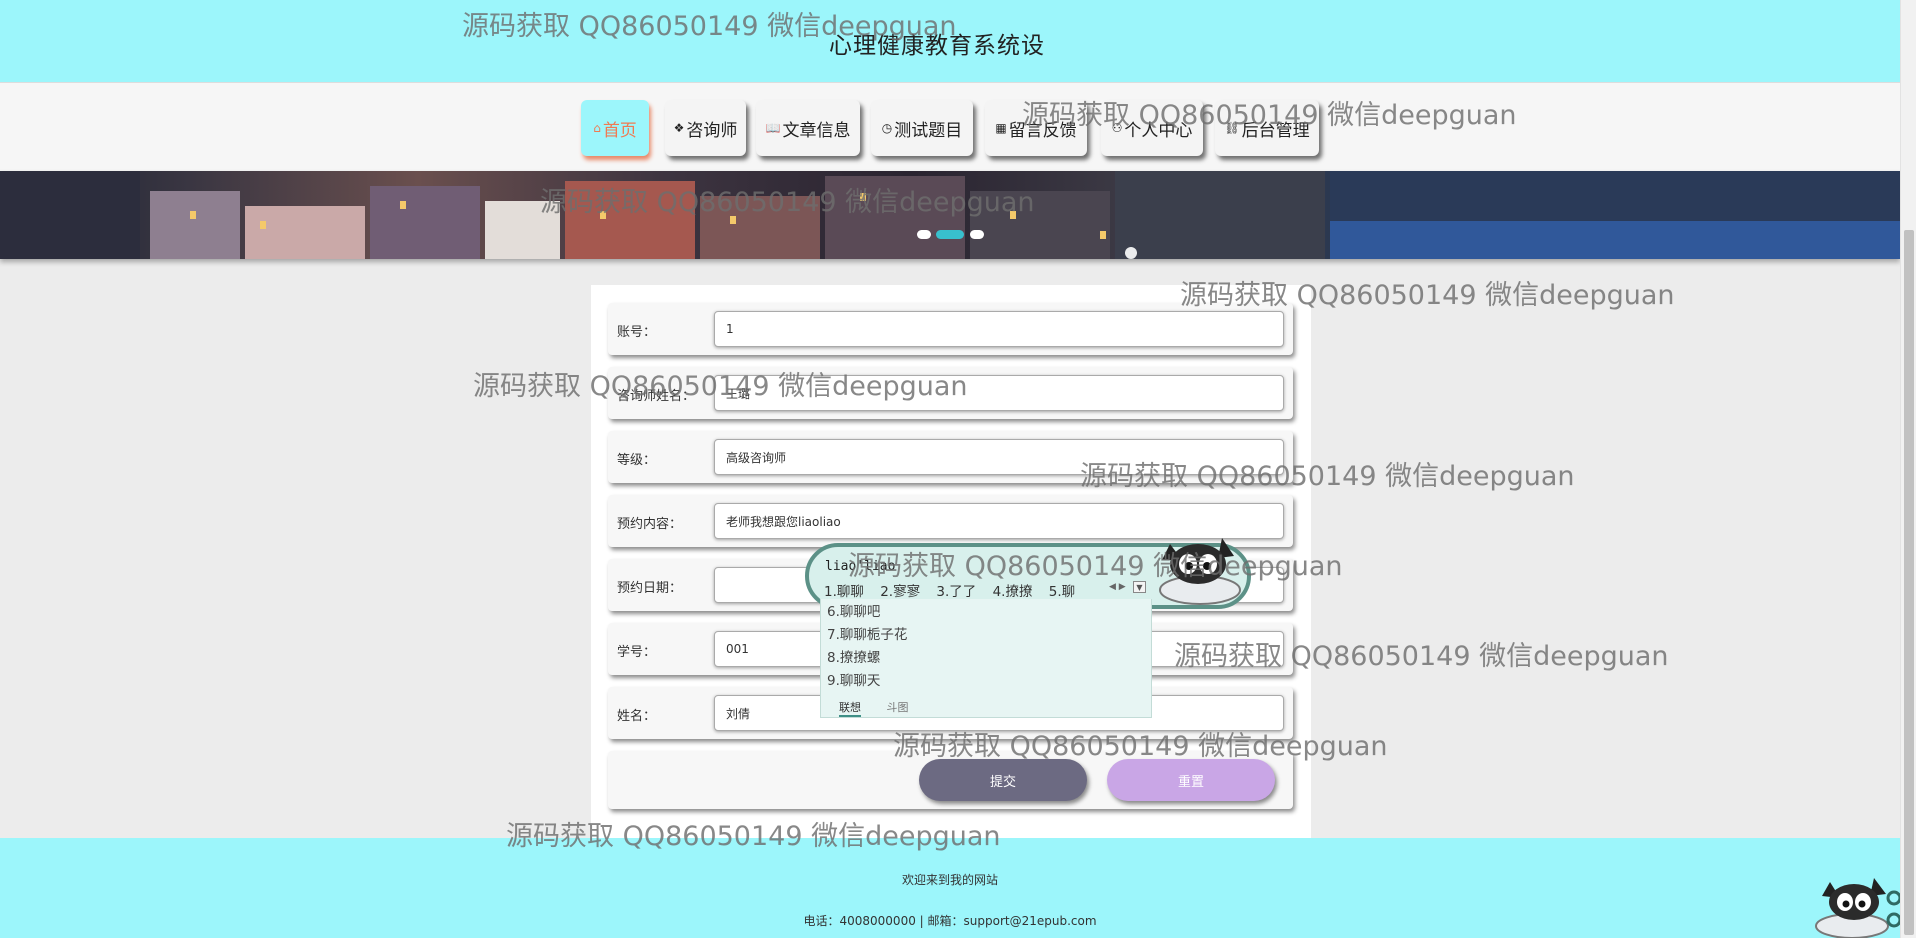 The width and height of the screenshot is (1916, 938). Describe the element at coordinates (867, 635) in the screenshot. I see `ime-candidate-7: 7.聊聊栀子花` at that location.